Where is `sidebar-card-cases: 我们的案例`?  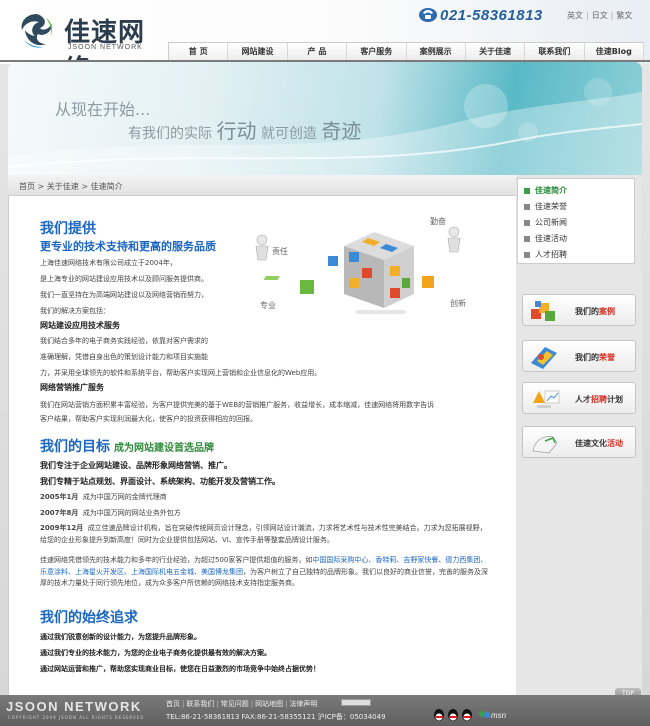 sidebar-card-cases: 我们的案例 is located at coordinates (579, 310).